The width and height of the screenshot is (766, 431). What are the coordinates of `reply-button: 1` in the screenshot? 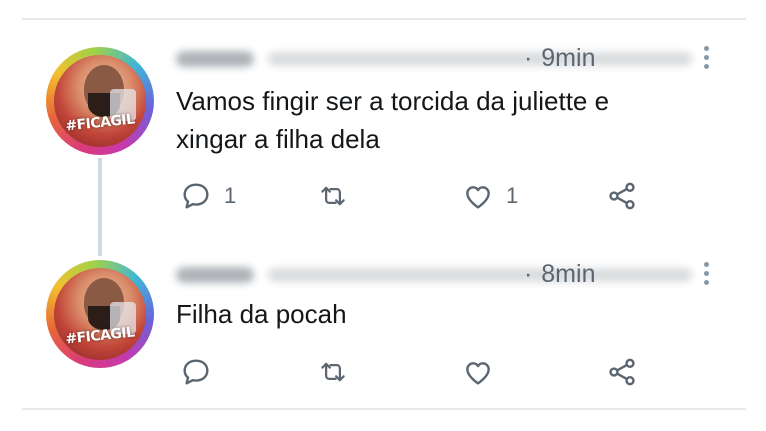 It's located at (208, 196).